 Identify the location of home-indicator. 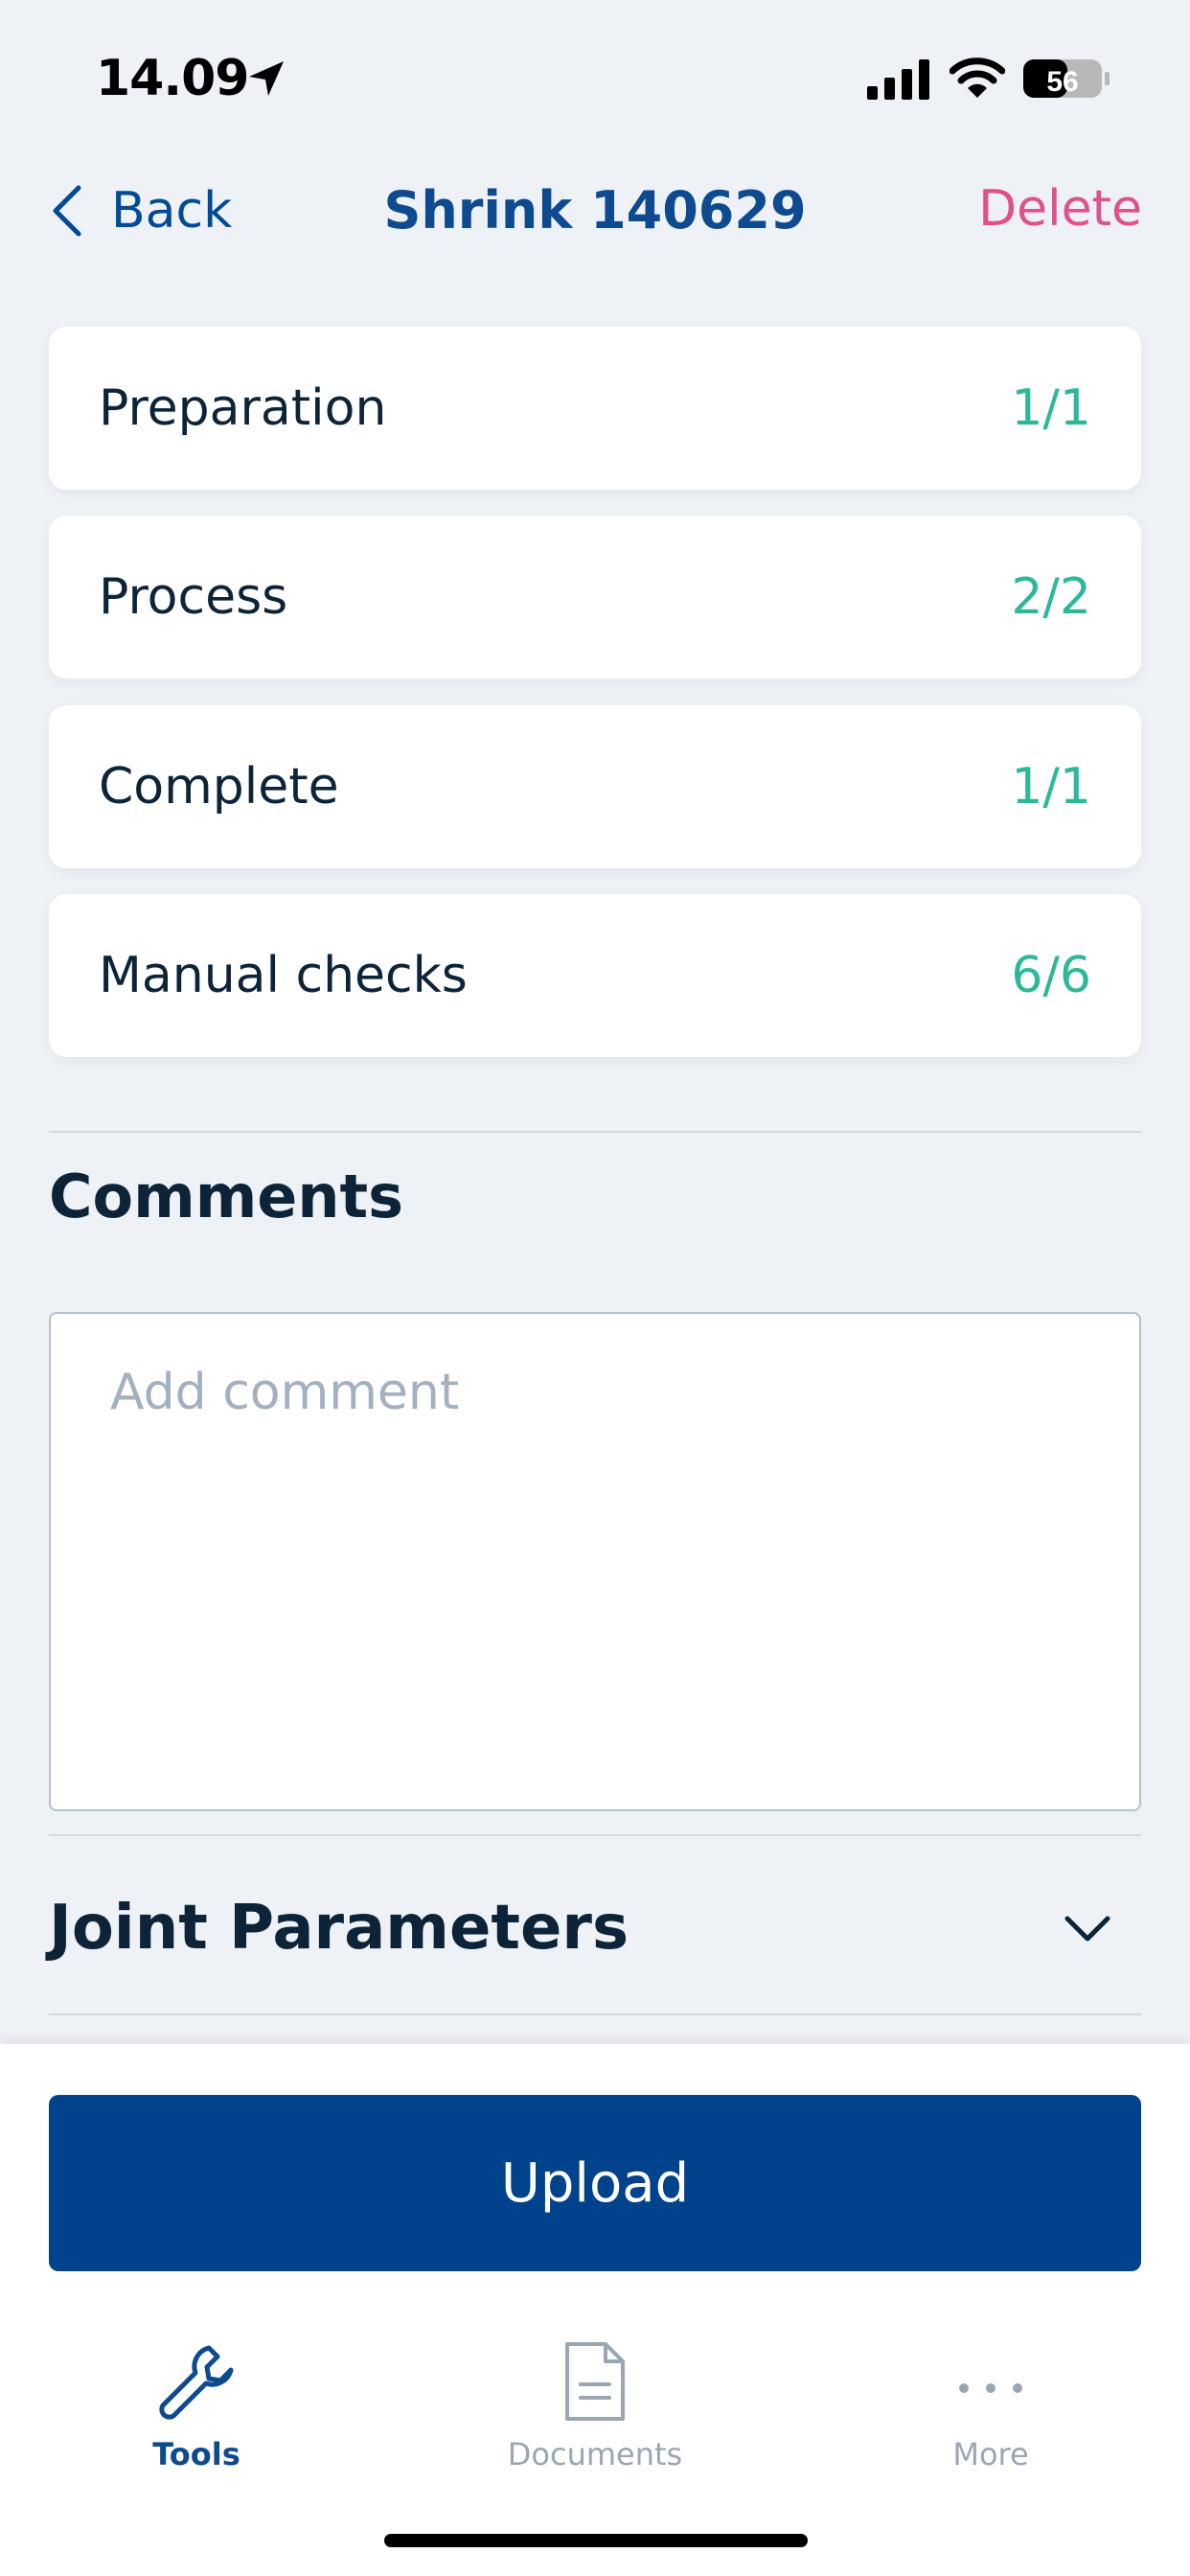
(596, 2540).